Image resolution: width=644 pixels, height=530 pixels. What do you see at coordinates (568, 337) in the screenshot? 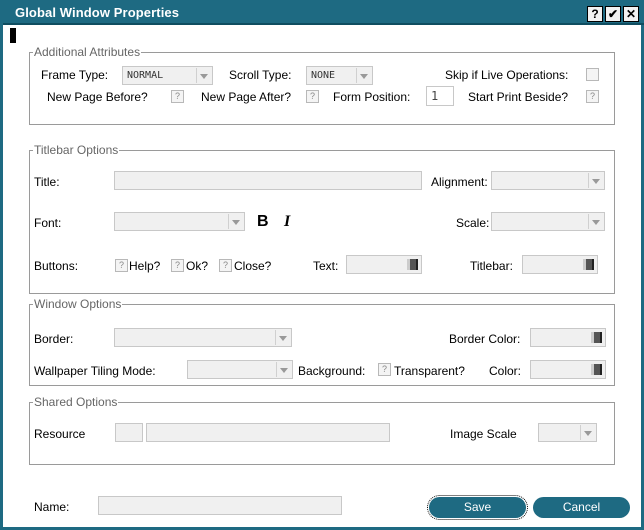
I see `border-color-picker` at bounding box center [568, 337].